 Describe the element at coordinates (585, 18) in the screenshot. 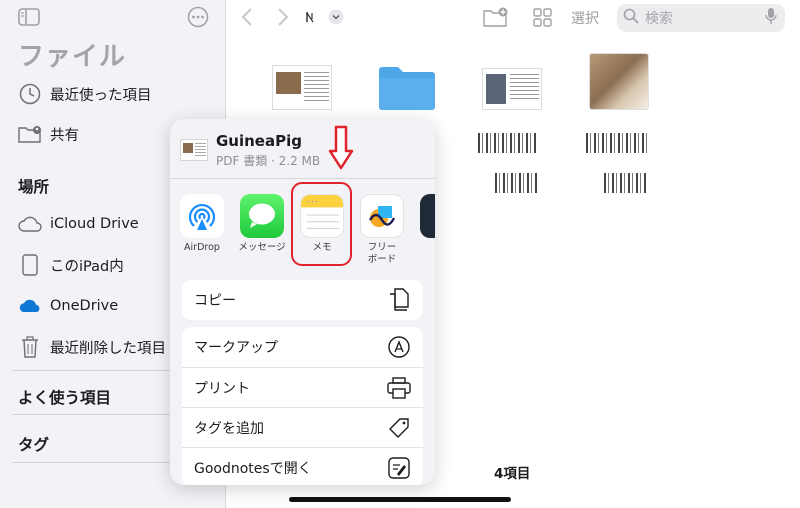

I see `select-button: 選択` at that location.